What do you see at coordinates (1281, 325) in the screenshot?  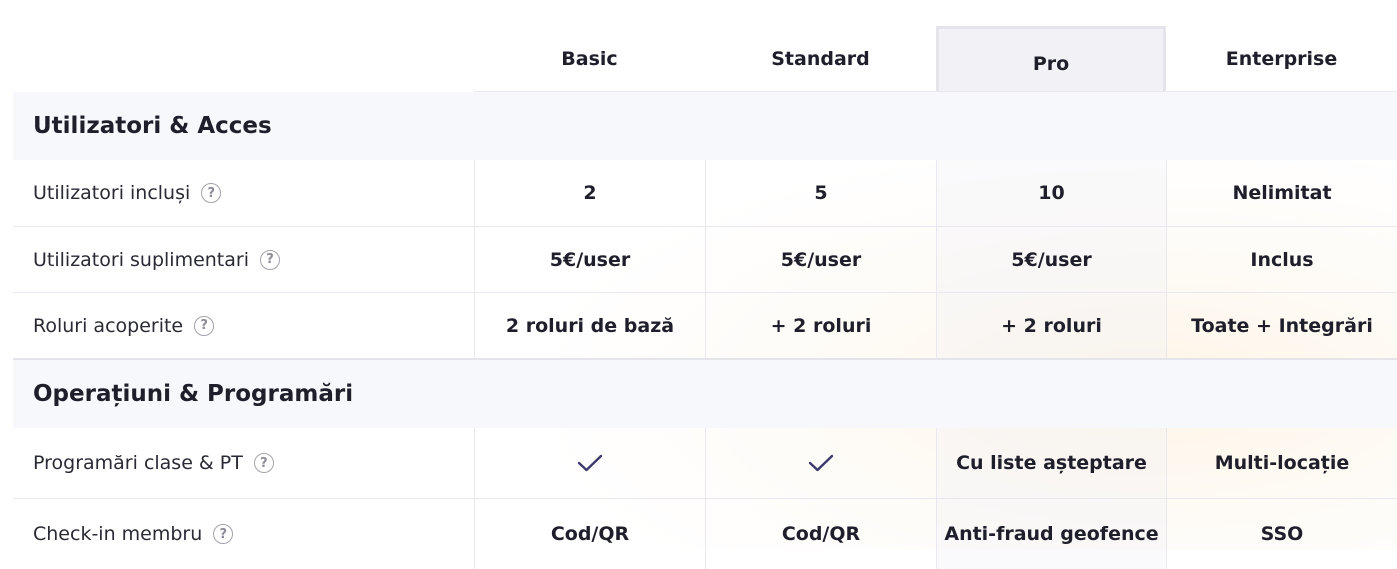 I see `cell-enterprise: Toate + Integrări` at bounding box center [1281, 325].